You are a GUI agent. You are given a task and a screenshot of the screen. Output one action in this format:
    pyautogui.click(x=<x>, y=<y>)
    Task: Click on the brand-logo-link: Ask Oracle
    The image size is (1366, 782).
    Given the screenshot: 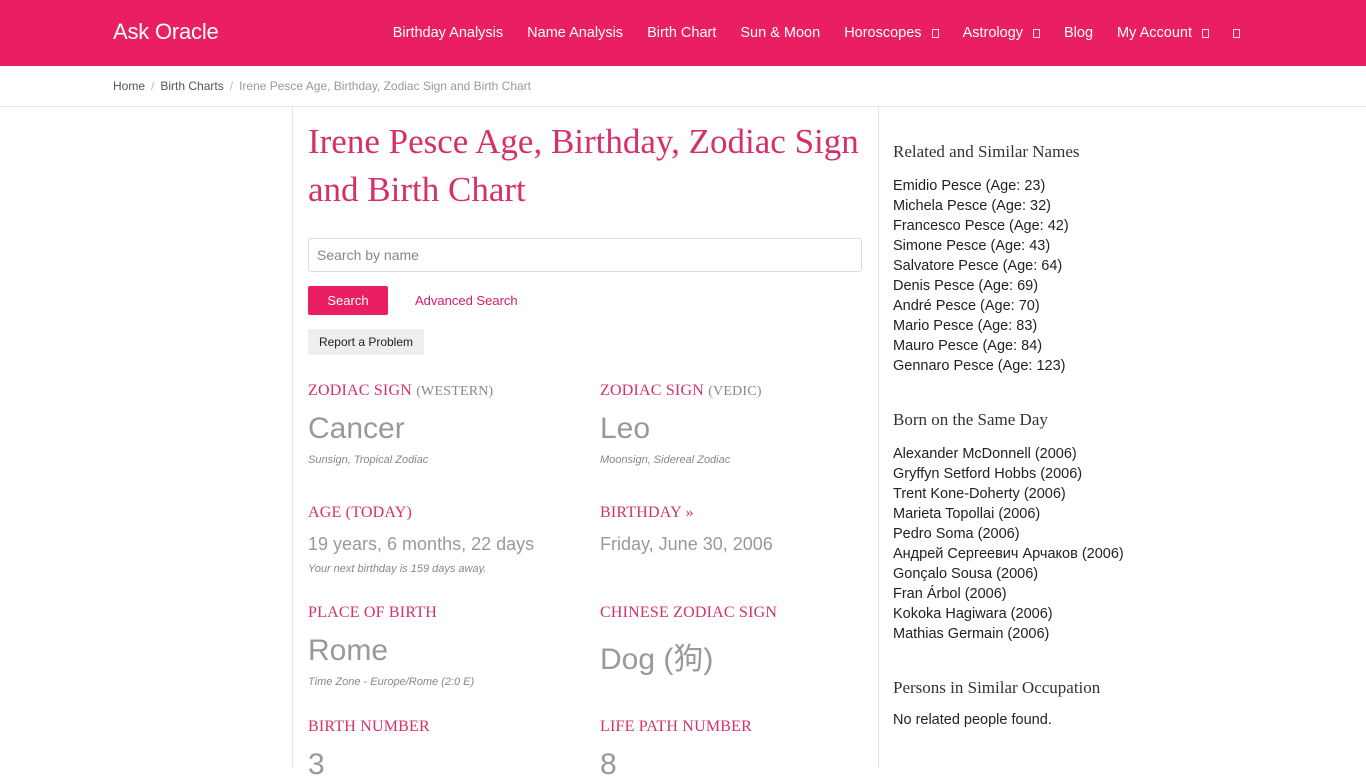 What is the action you would take?
    pyautogui.click(x=166, y=32)
    